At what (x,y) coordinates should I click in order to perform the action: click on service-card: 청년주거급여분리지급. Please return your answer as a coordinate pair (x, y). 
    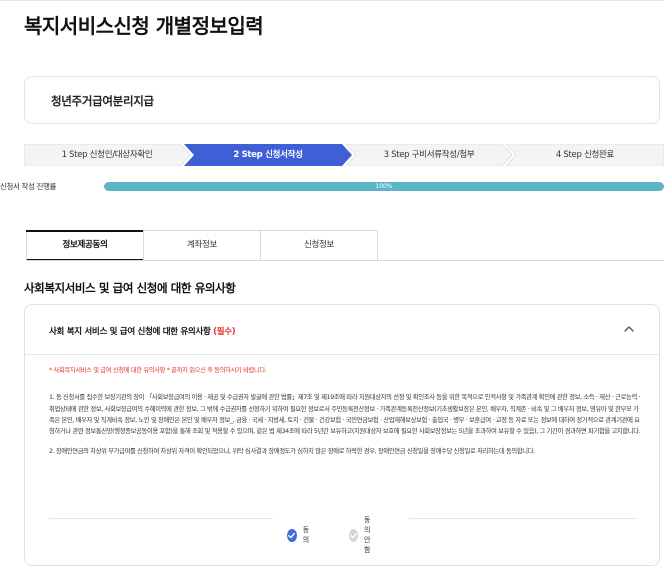
    Looking at the image, I should click on (342, 100).